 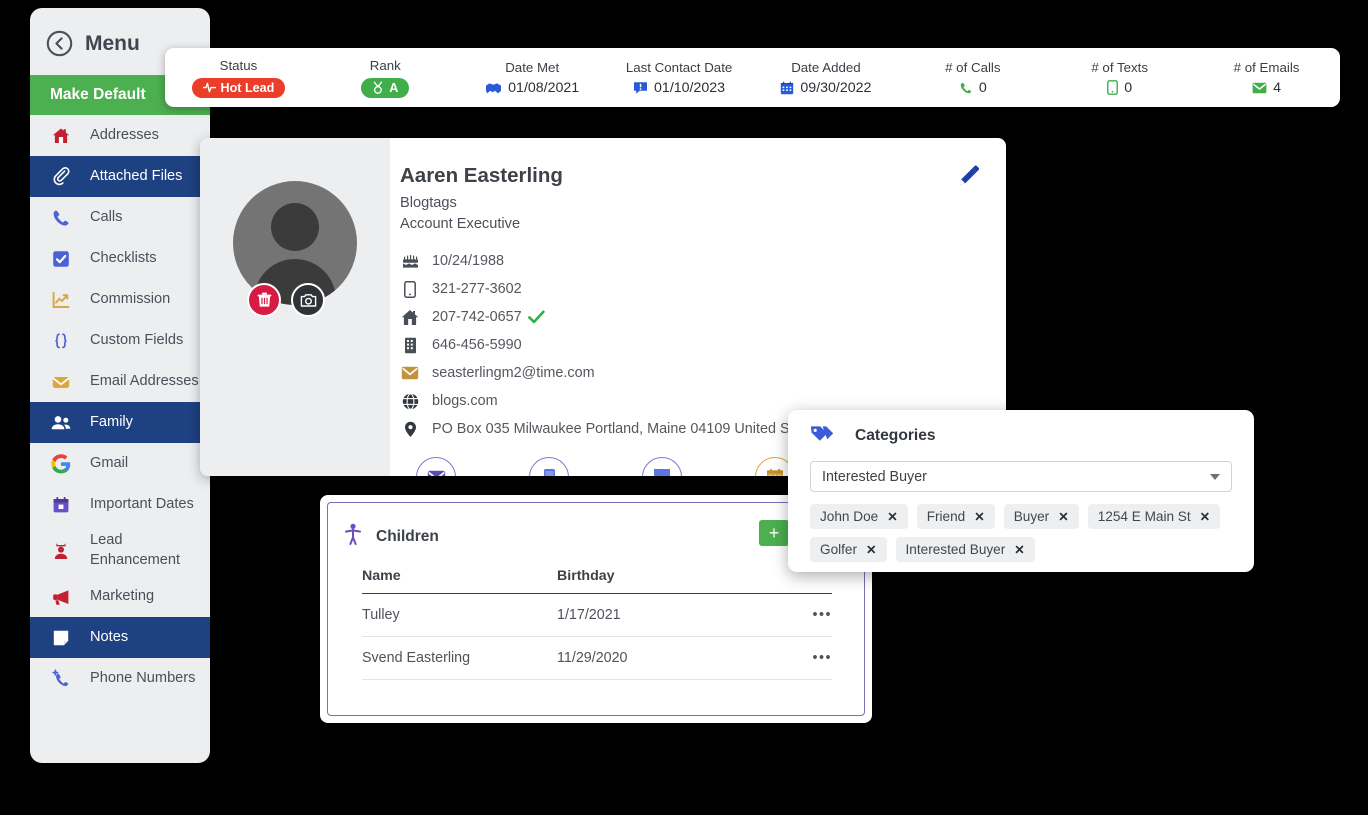 I want to click on change-photo-button, so click(x=308, y=300).